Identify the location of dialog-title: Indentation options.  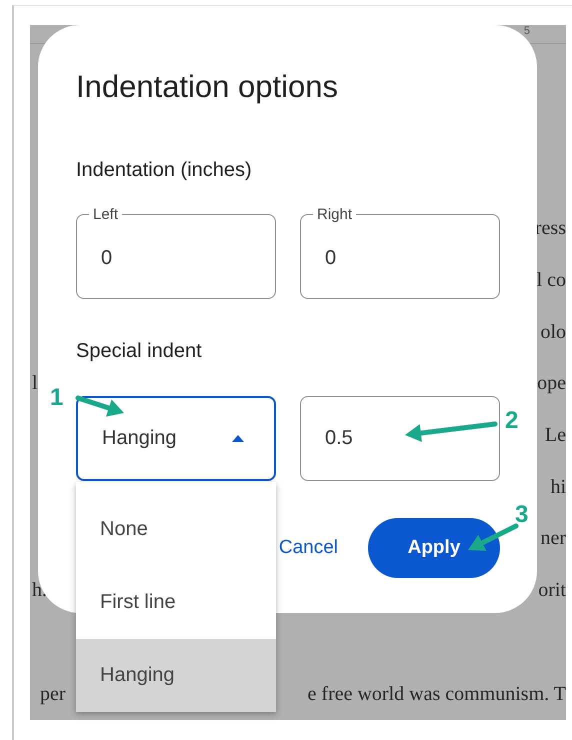
(207, 87).